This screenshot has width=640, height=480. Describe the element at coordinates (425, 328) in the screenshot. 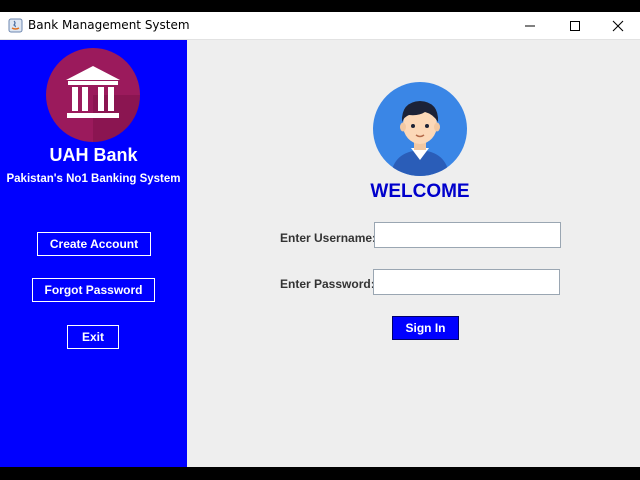

I see `sign-in-button: Sign In` at that location.